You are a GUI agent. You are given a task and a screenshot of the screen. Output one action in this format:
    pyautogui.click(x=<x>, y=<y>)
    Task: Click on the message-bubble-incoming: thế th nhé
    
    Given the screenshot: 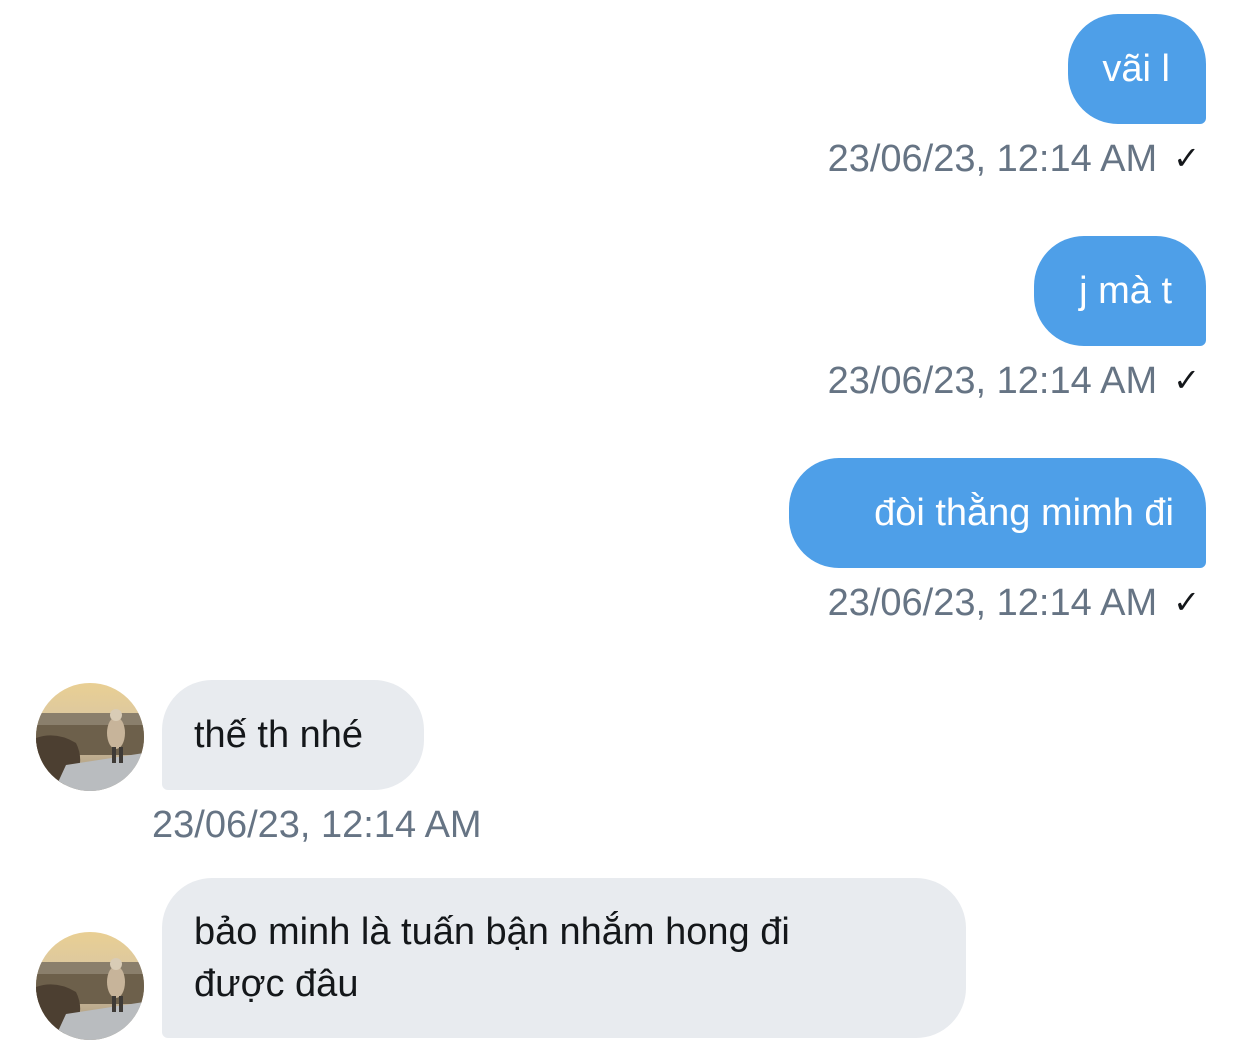 What is the action you would take?
    pyautogui.click(x=293, y=735)
    